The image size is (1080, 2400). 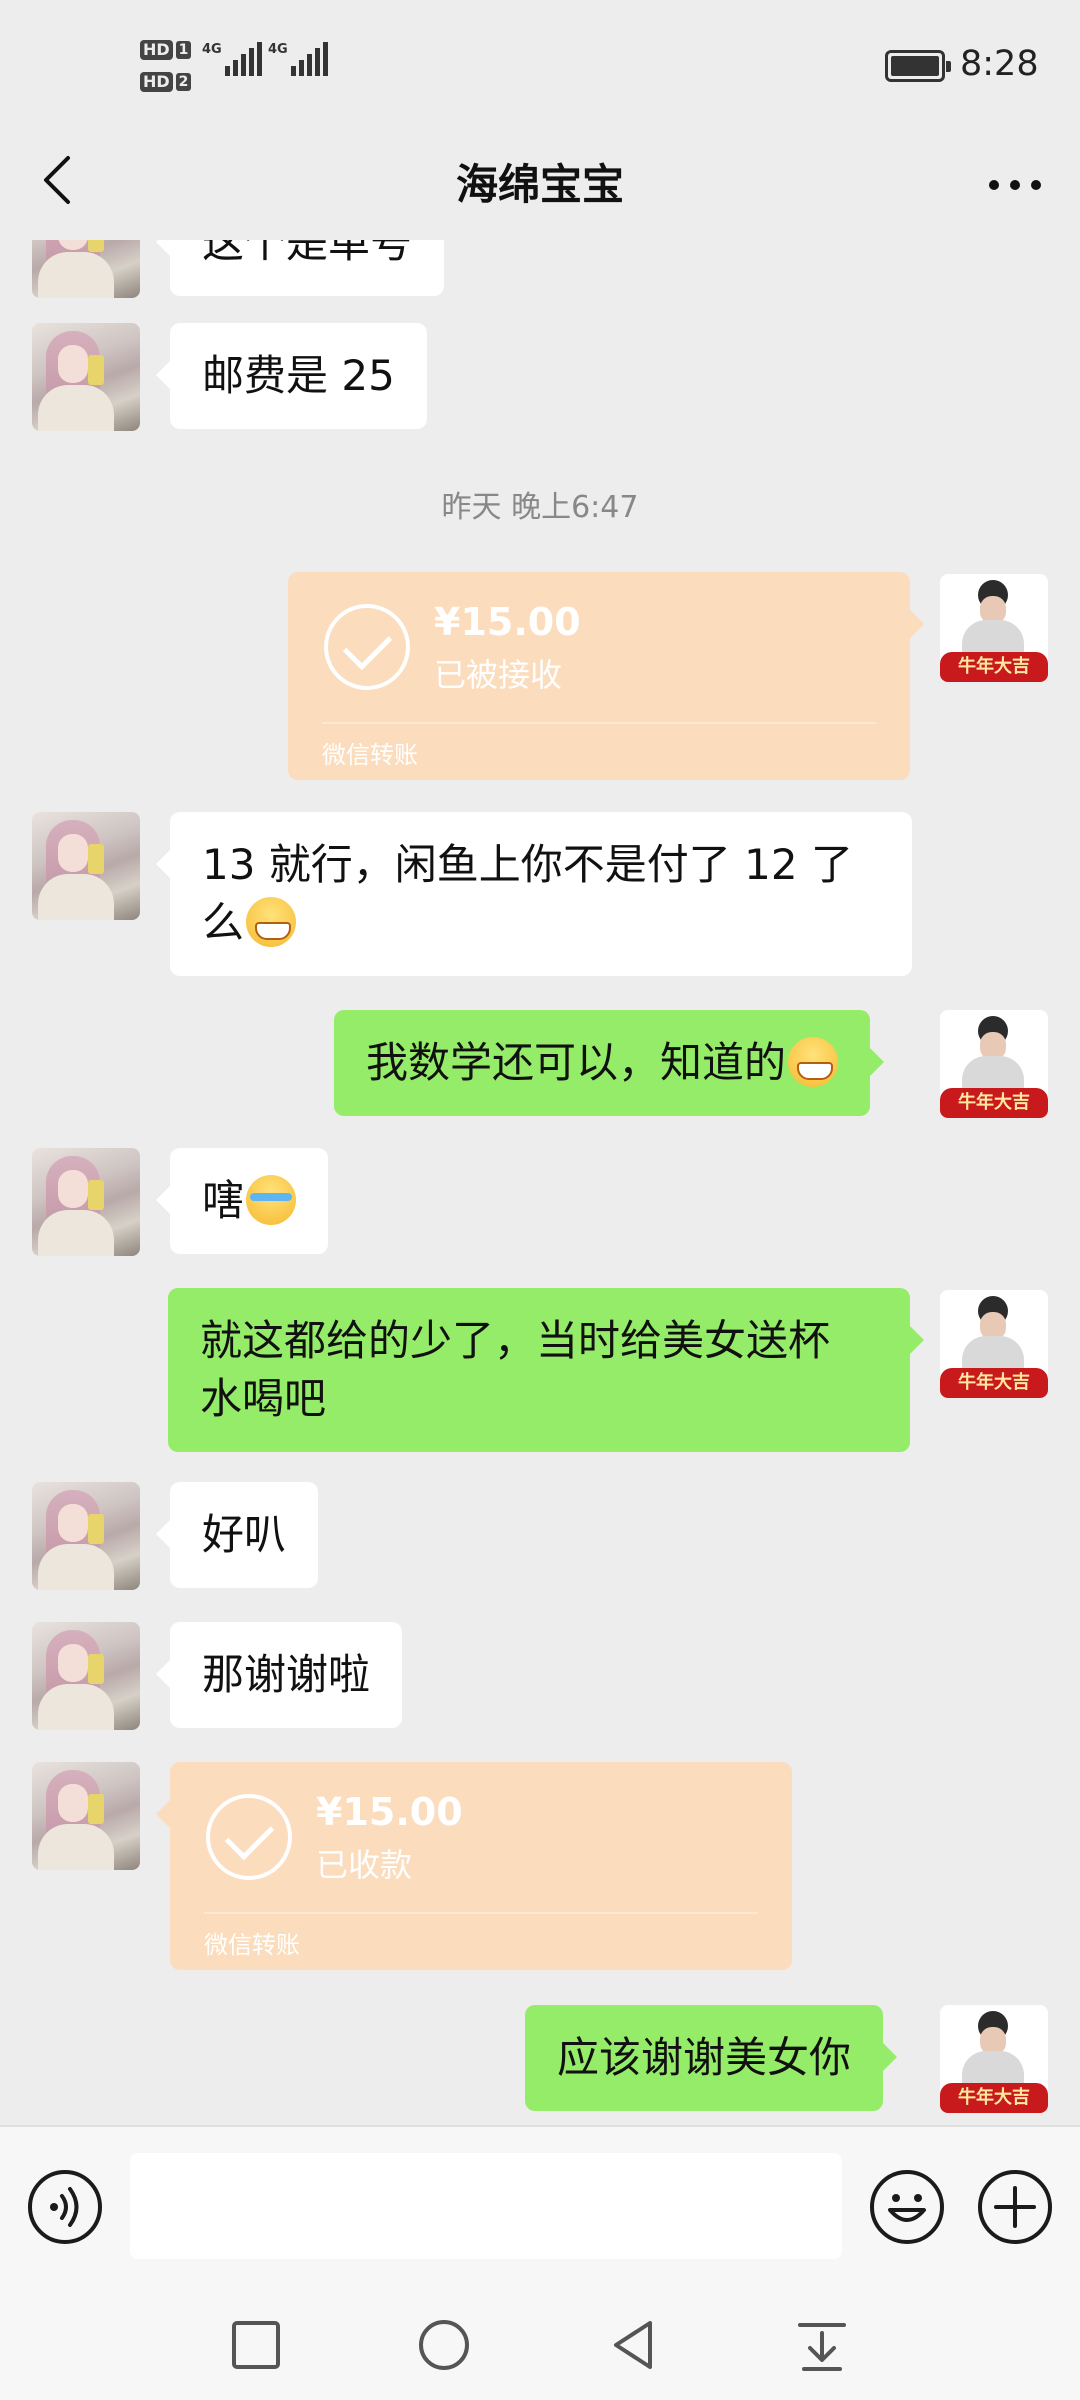 I want to click on message-text: 就这都给的少了，当时给美女送杯, so click(x=515, y=1340).